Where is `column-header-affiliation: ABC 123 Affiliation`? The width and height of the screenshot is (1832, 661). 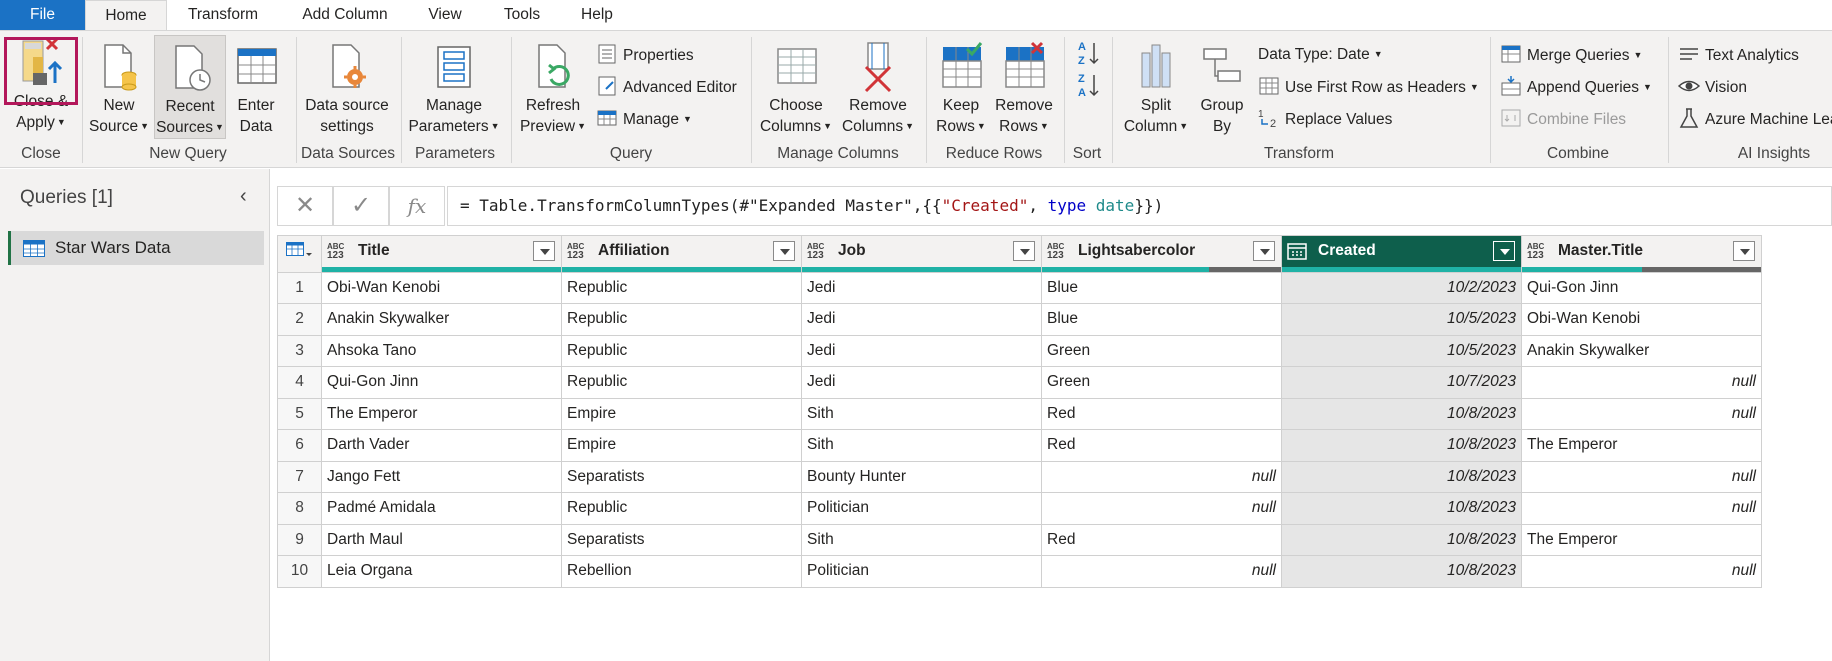 column-header-affiliation: ABC 123 Affiliation is located at coordinates (681, 251).